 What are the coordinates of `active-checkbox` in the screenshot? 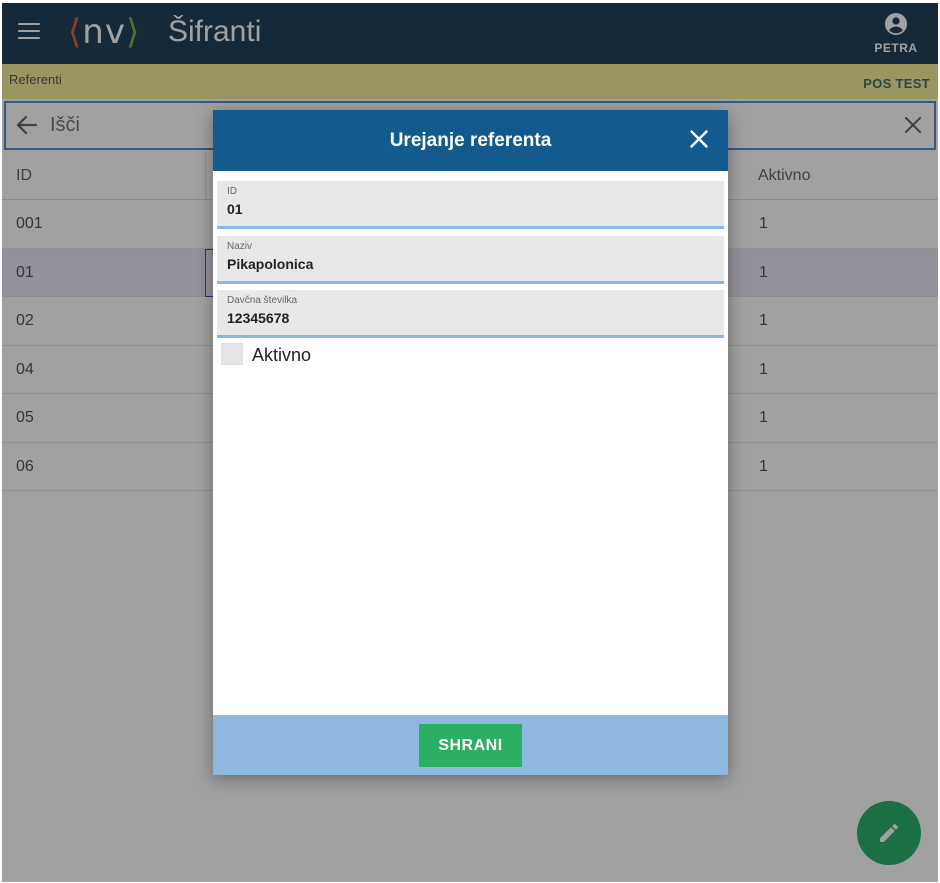 It's located at (232, 354).